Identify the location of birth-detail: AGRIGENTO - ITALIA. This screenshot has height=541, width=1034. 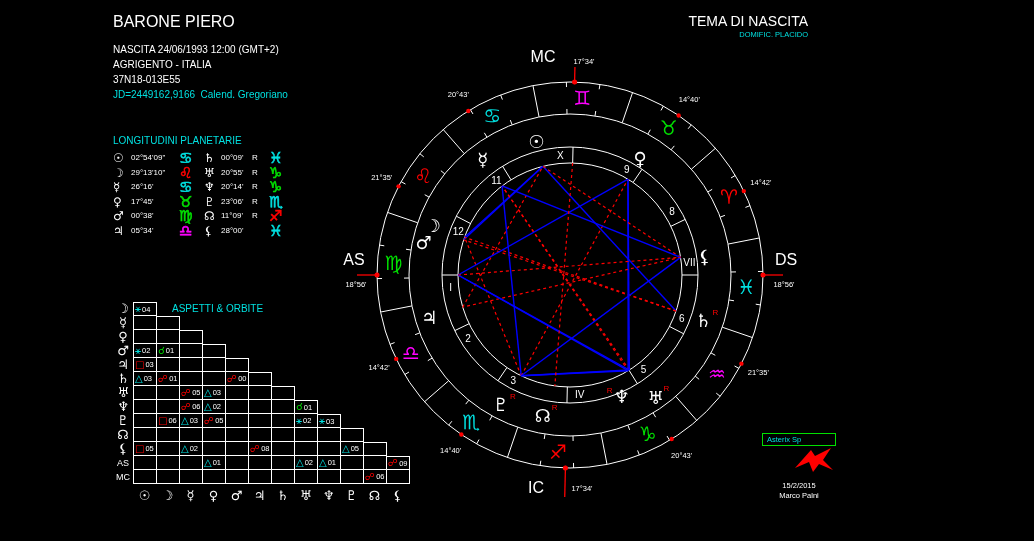
(163, 65).